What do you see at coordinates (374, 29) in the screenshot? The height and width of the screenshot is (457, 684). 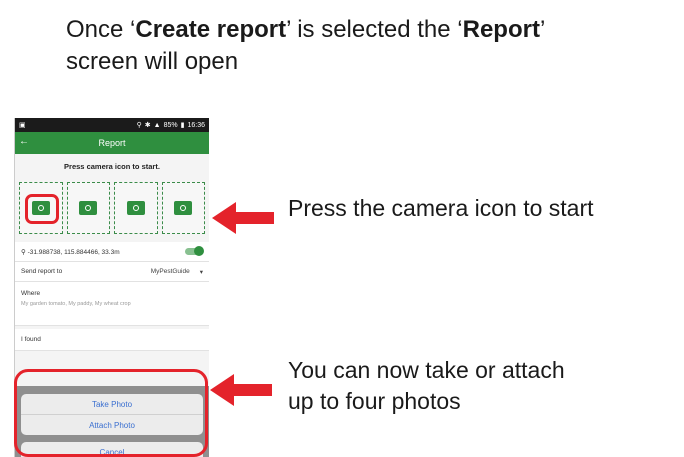 I see `title-text: ’ is selected the ‘` at bounding box center [374, 29].